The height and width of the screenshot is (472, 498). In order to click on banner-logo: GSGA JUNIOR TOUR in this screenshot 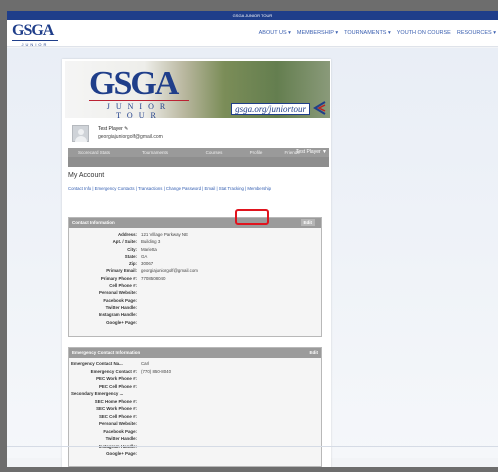, I will do `click(139, 91)`.